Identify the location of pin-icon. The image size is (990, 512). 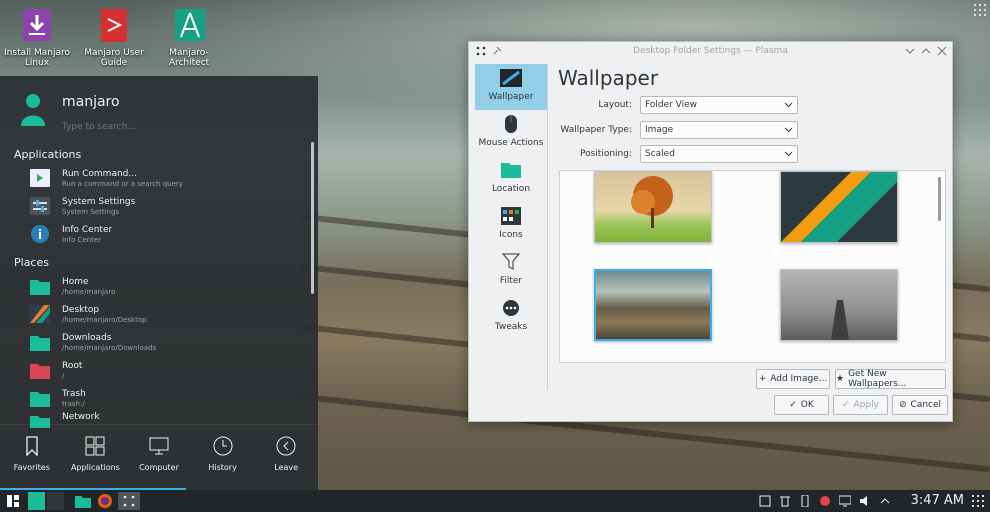
(497, 51).